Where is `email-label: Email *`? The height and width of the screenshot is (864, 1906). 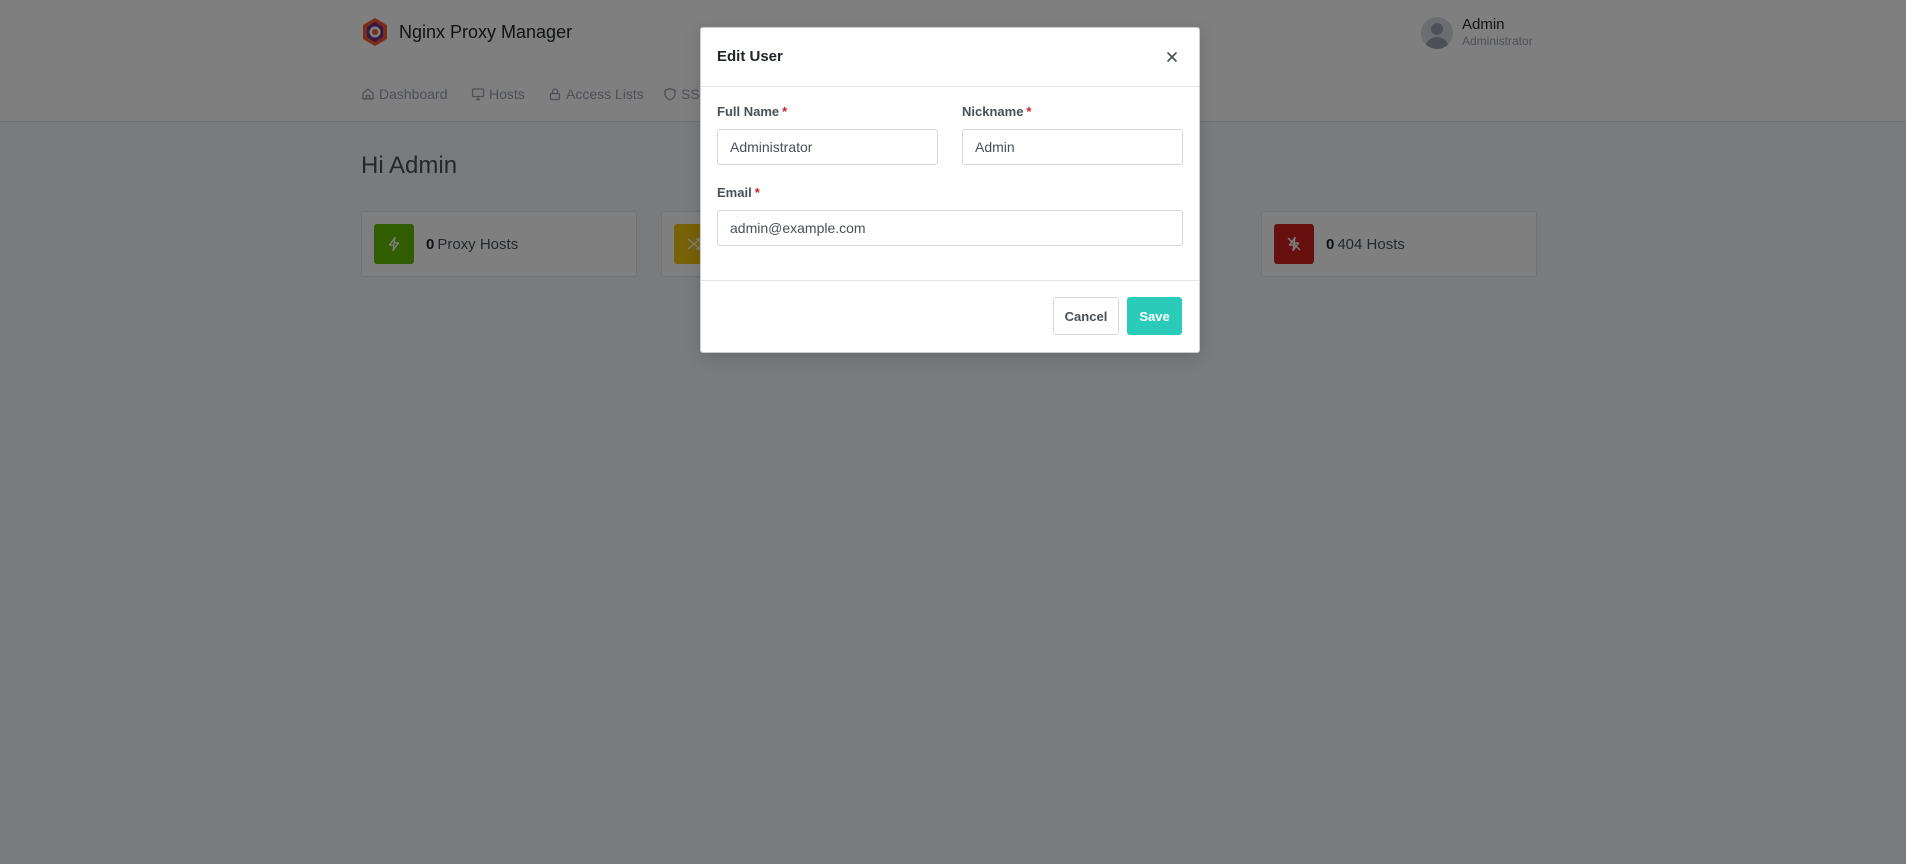
email-label: Email * is located at coordinates (738, 192).